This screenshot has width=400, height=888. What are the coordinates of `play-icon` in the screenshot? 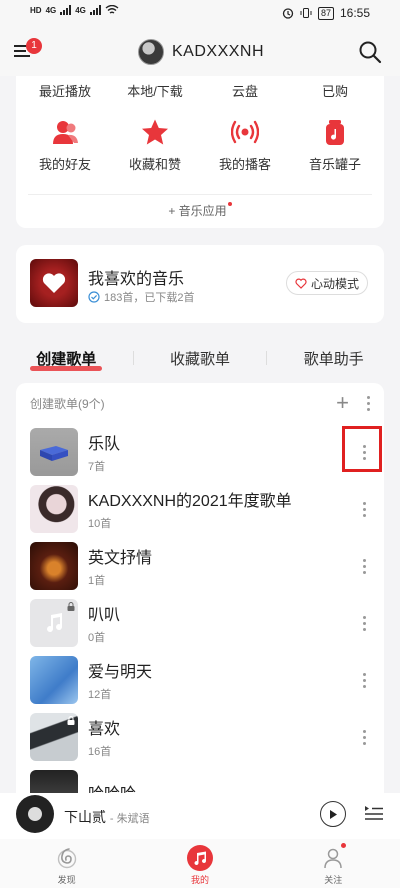 It's located at (333, 814).